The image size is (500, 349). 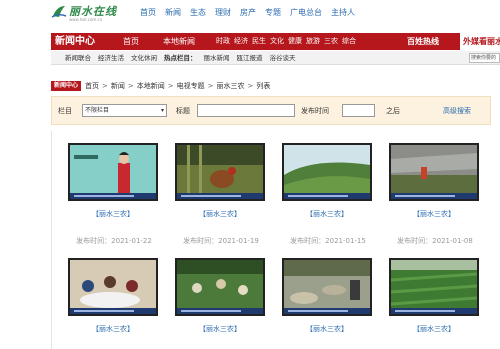 I want to click on category-health: 健康, so click(x=295, y=41).